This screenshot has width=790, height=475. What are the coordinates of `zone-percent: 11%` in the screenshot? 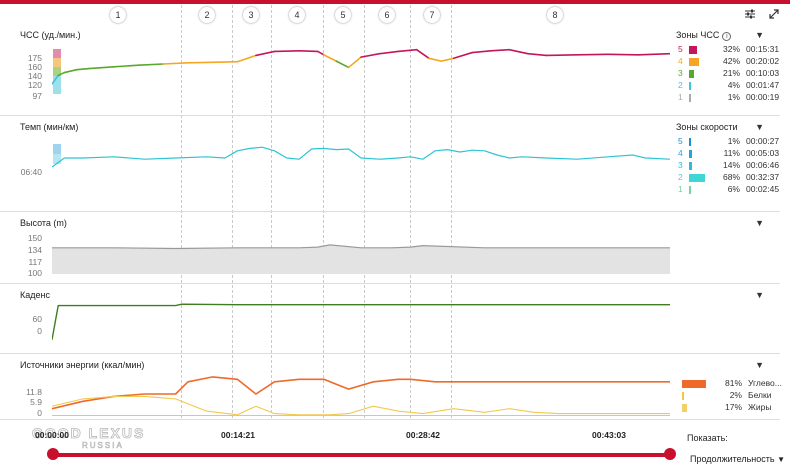 It's located at (731, 153).